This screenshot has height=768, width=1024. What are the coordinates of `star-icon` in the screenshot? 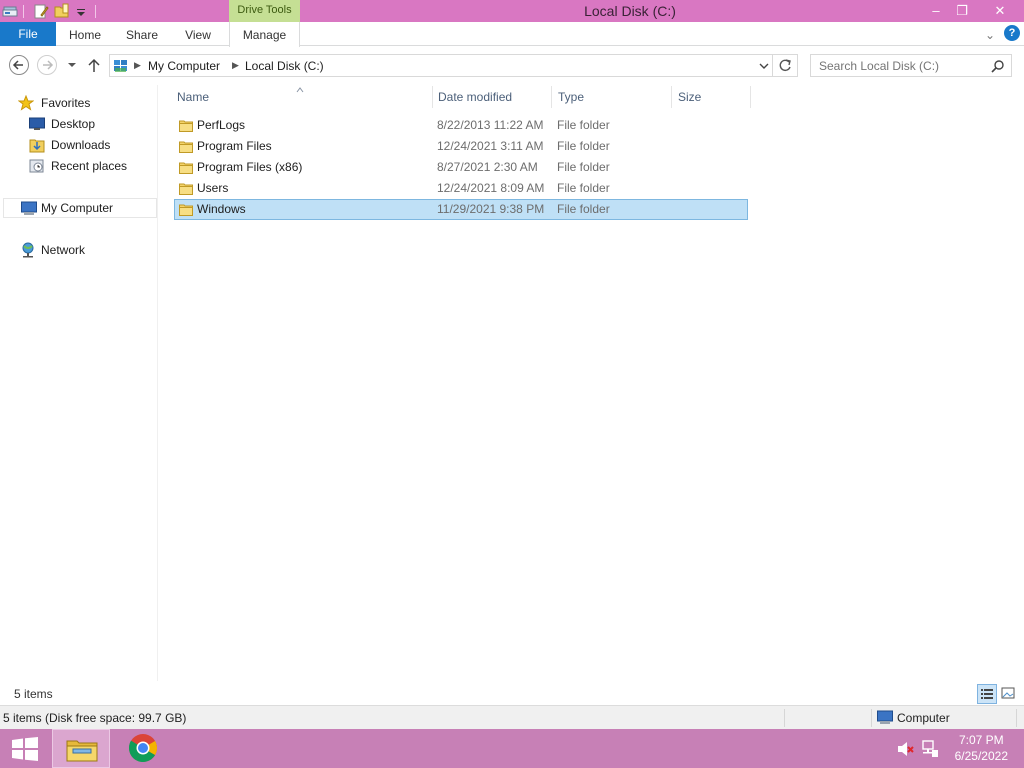 It's located at (26, 103).